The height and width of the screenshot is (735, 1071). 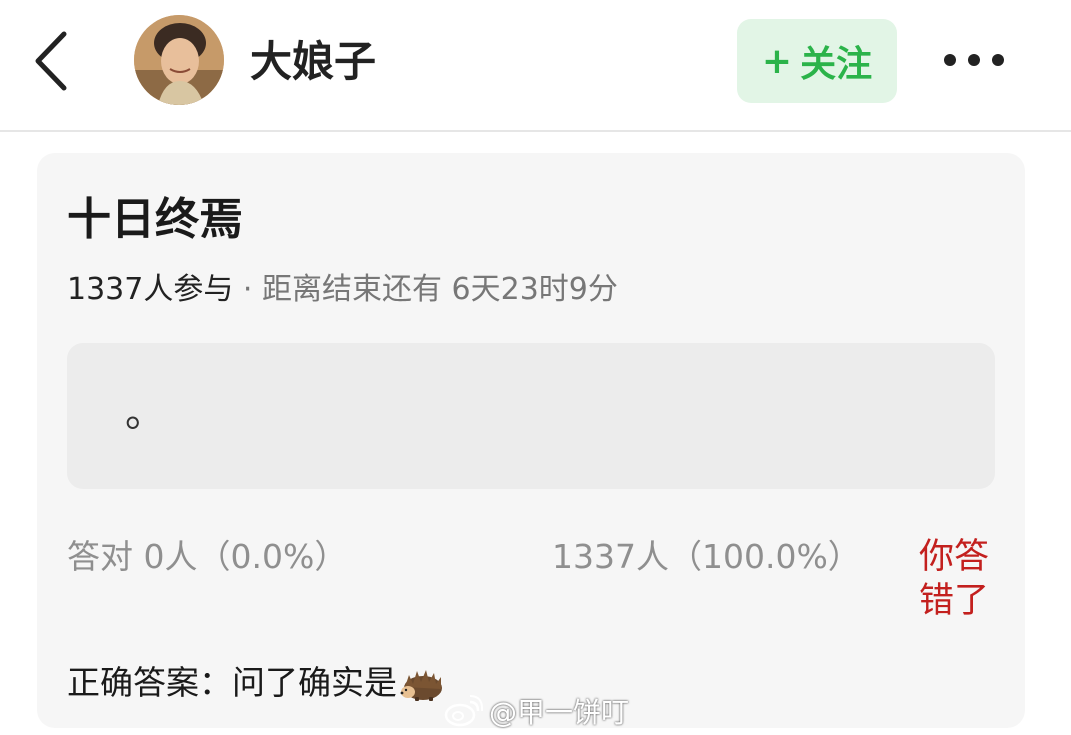 I want to click on participants-count: 1337人参与, so click(x=150, y=289).